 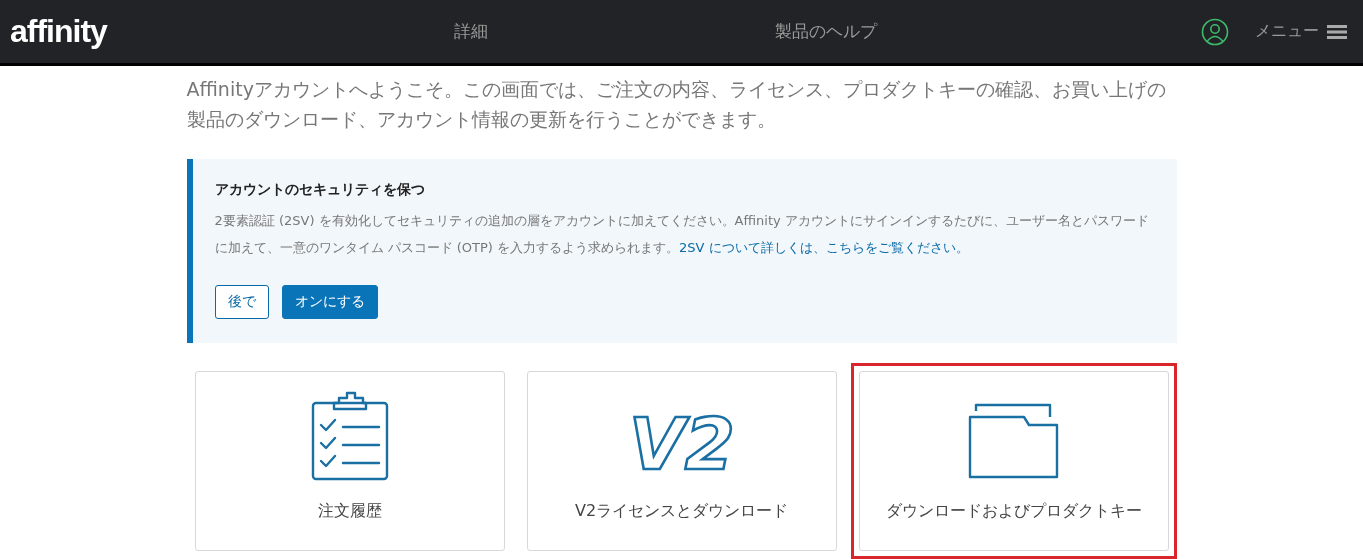 I want to click on clipboard-icon, so click(x=349, y=436).